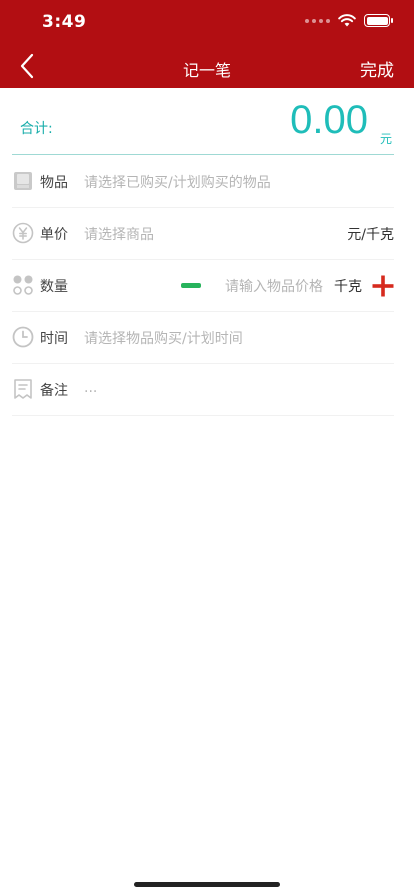 This screenshot has width=414, height=896. I want to click on status-time: 3:49, so click(64, 22).